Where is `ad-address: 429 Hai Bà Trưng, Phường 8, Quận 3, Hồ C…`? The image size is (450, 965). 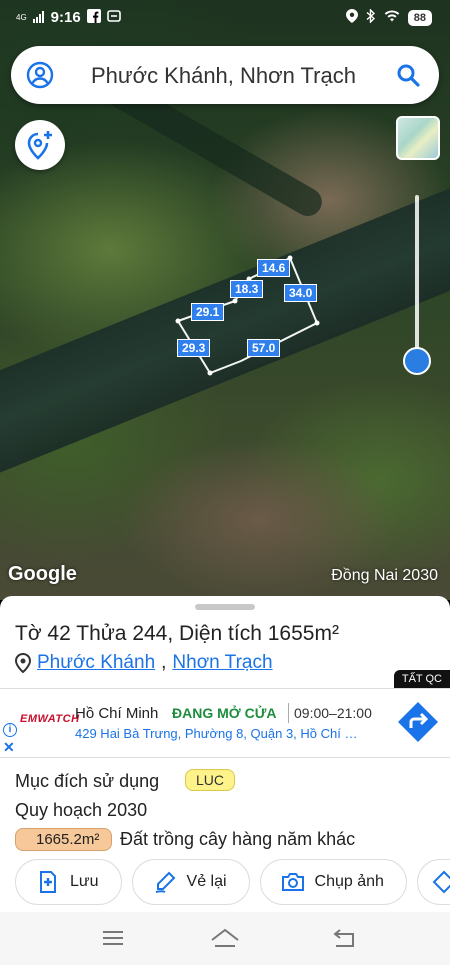 ad-address: 429 Hai Bà Trưng, Phường 8, Quận 3, Hồ C… is located at coordinates (216, 733).